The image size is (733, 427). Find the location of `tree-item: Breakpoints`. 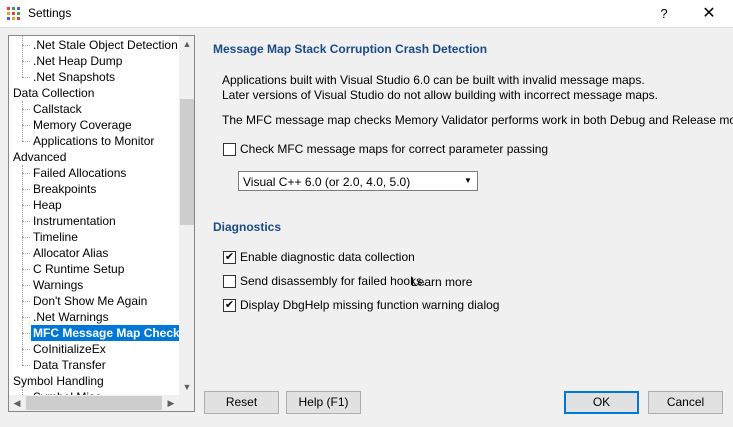

tree-item: Breakpoints is located at coordinates (64, 189).